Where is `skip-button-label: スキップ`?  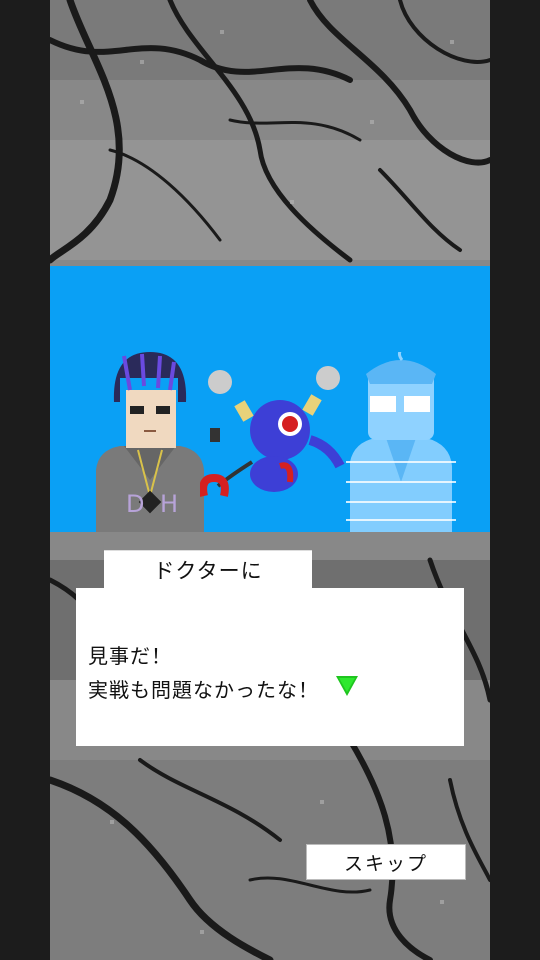 skip-button-label: スキップ is located at coordinates (385, 863).